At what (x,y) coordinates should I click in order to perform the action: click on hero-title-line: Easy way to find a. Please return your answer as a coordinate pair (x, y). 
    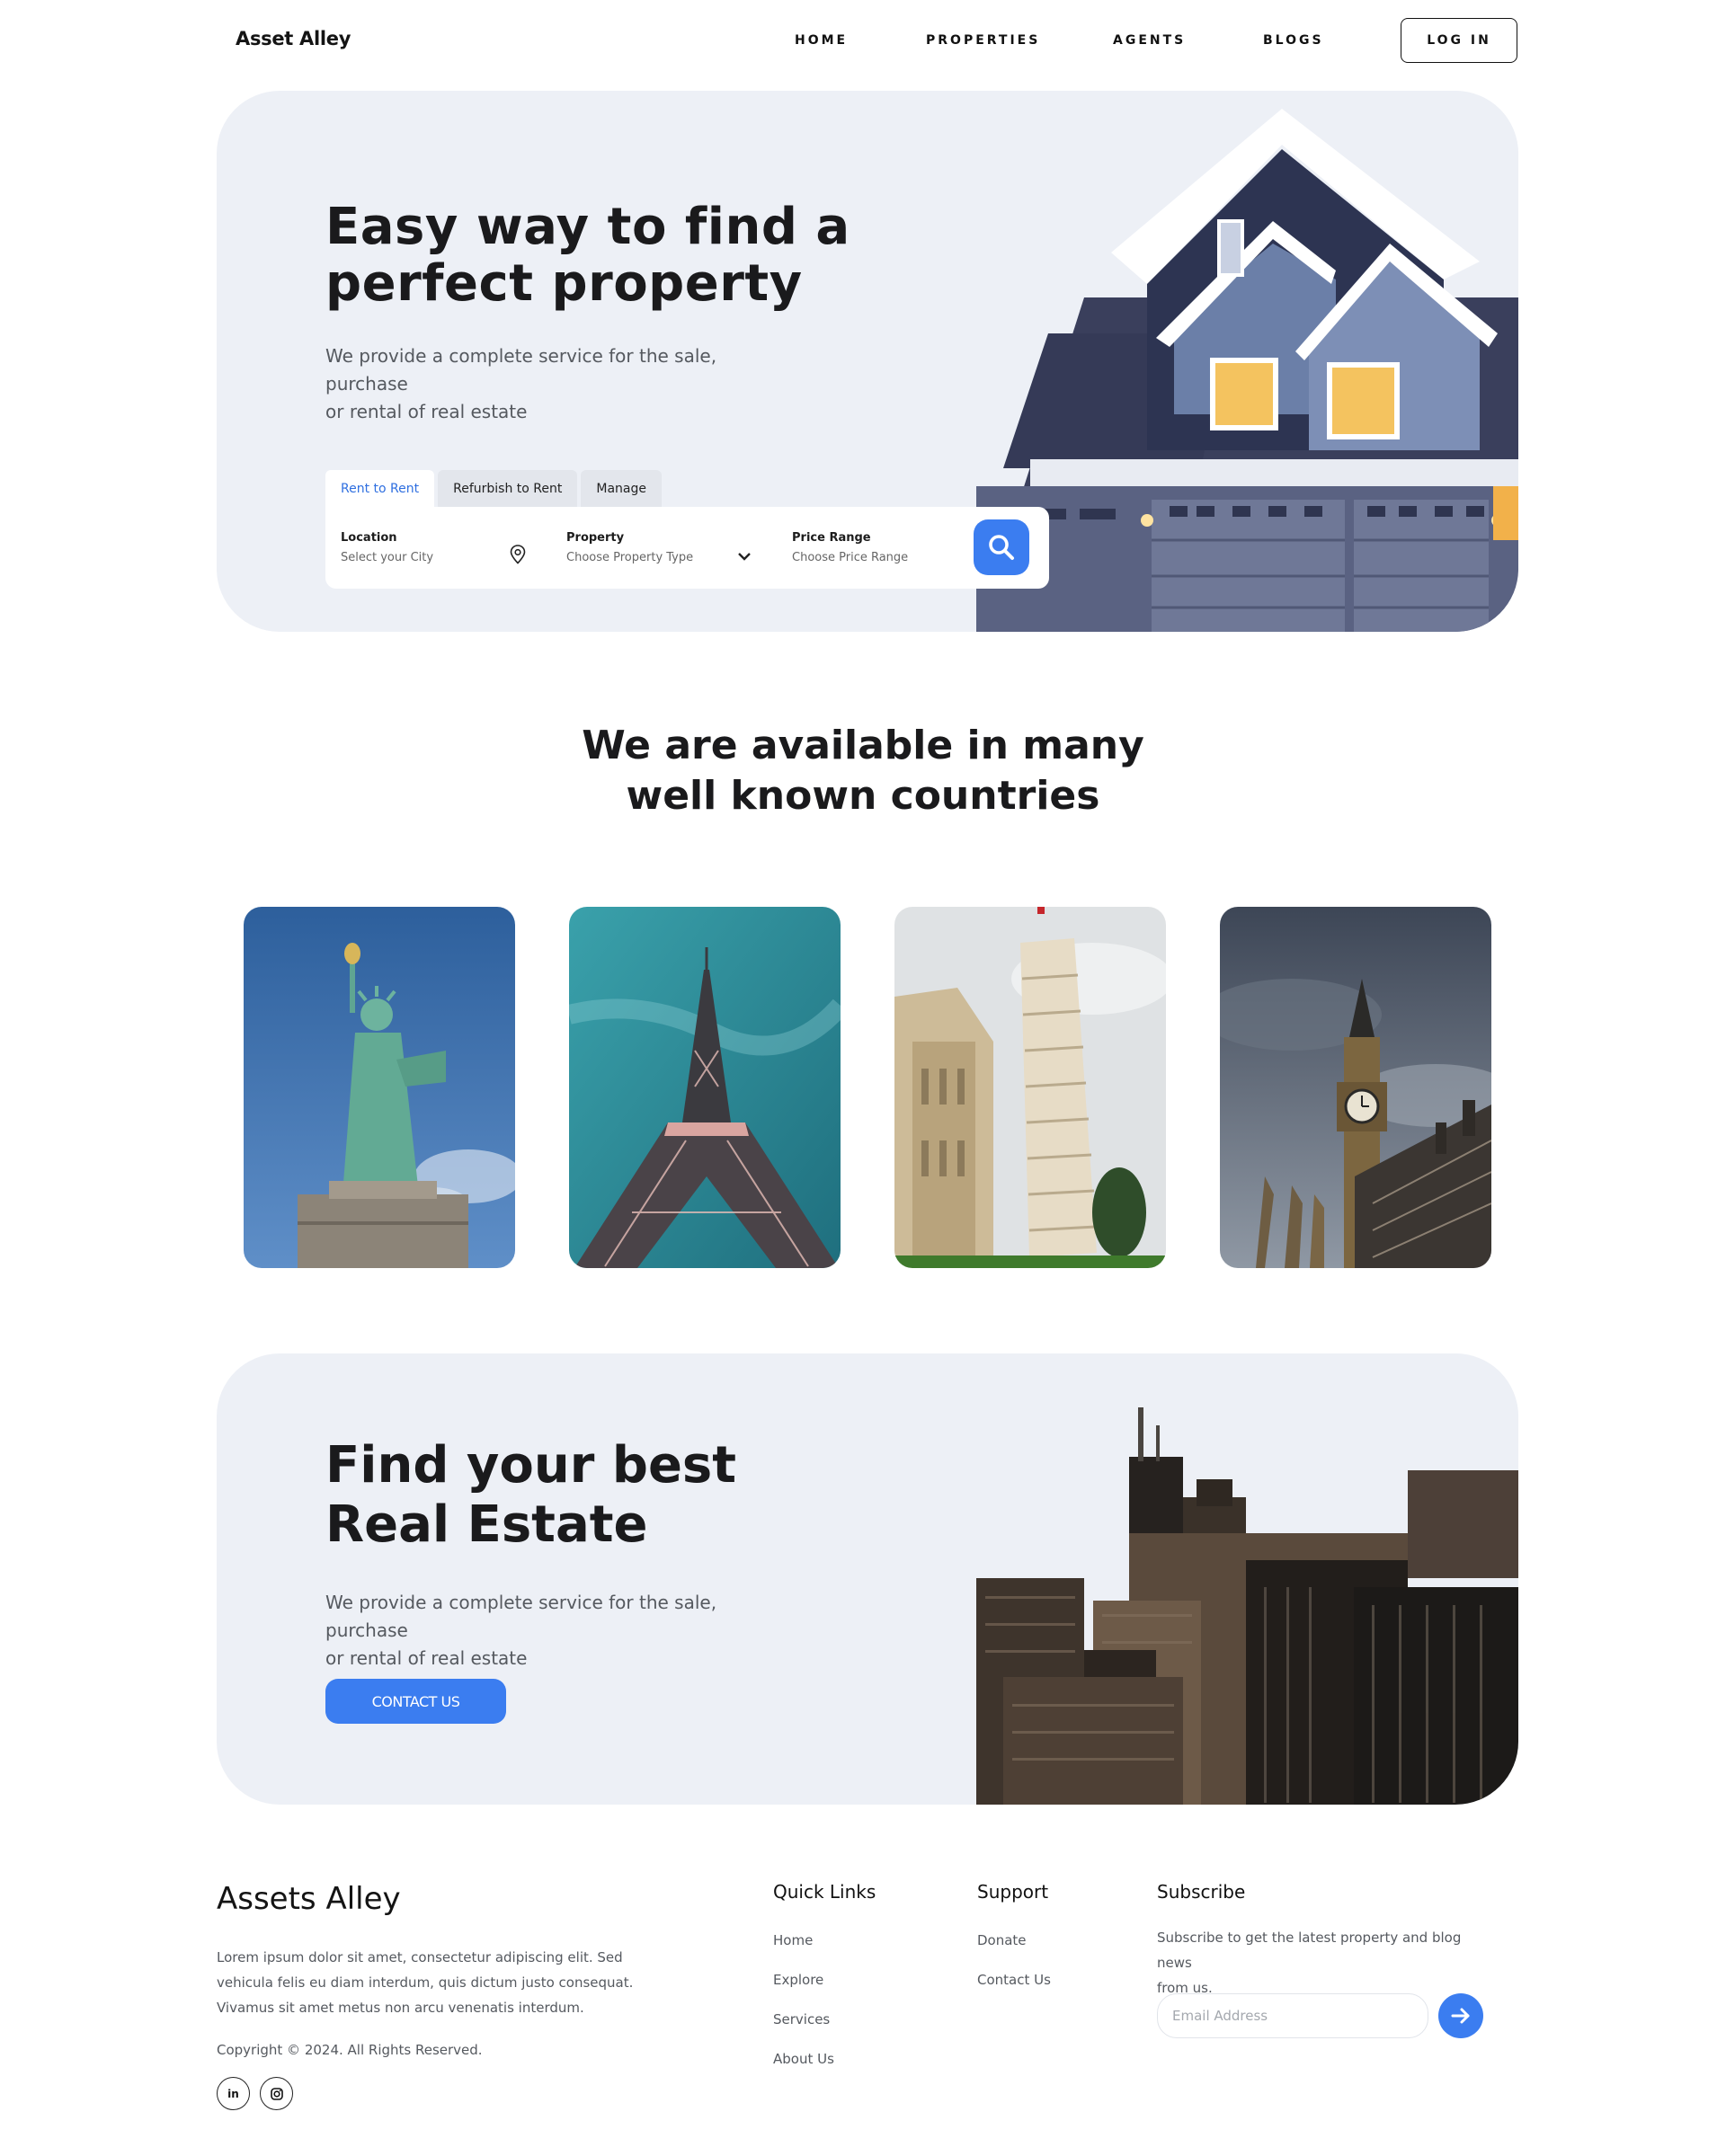
    Looking at the image, I should click on (587, 227).